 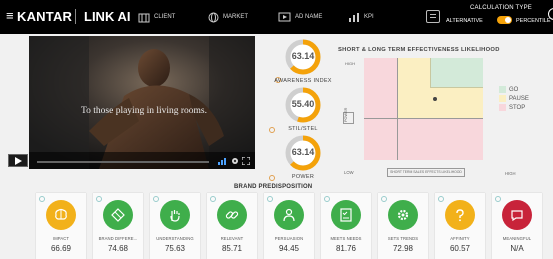 I want to click on nav-kpi: KPI, so click(x=361, y=17).